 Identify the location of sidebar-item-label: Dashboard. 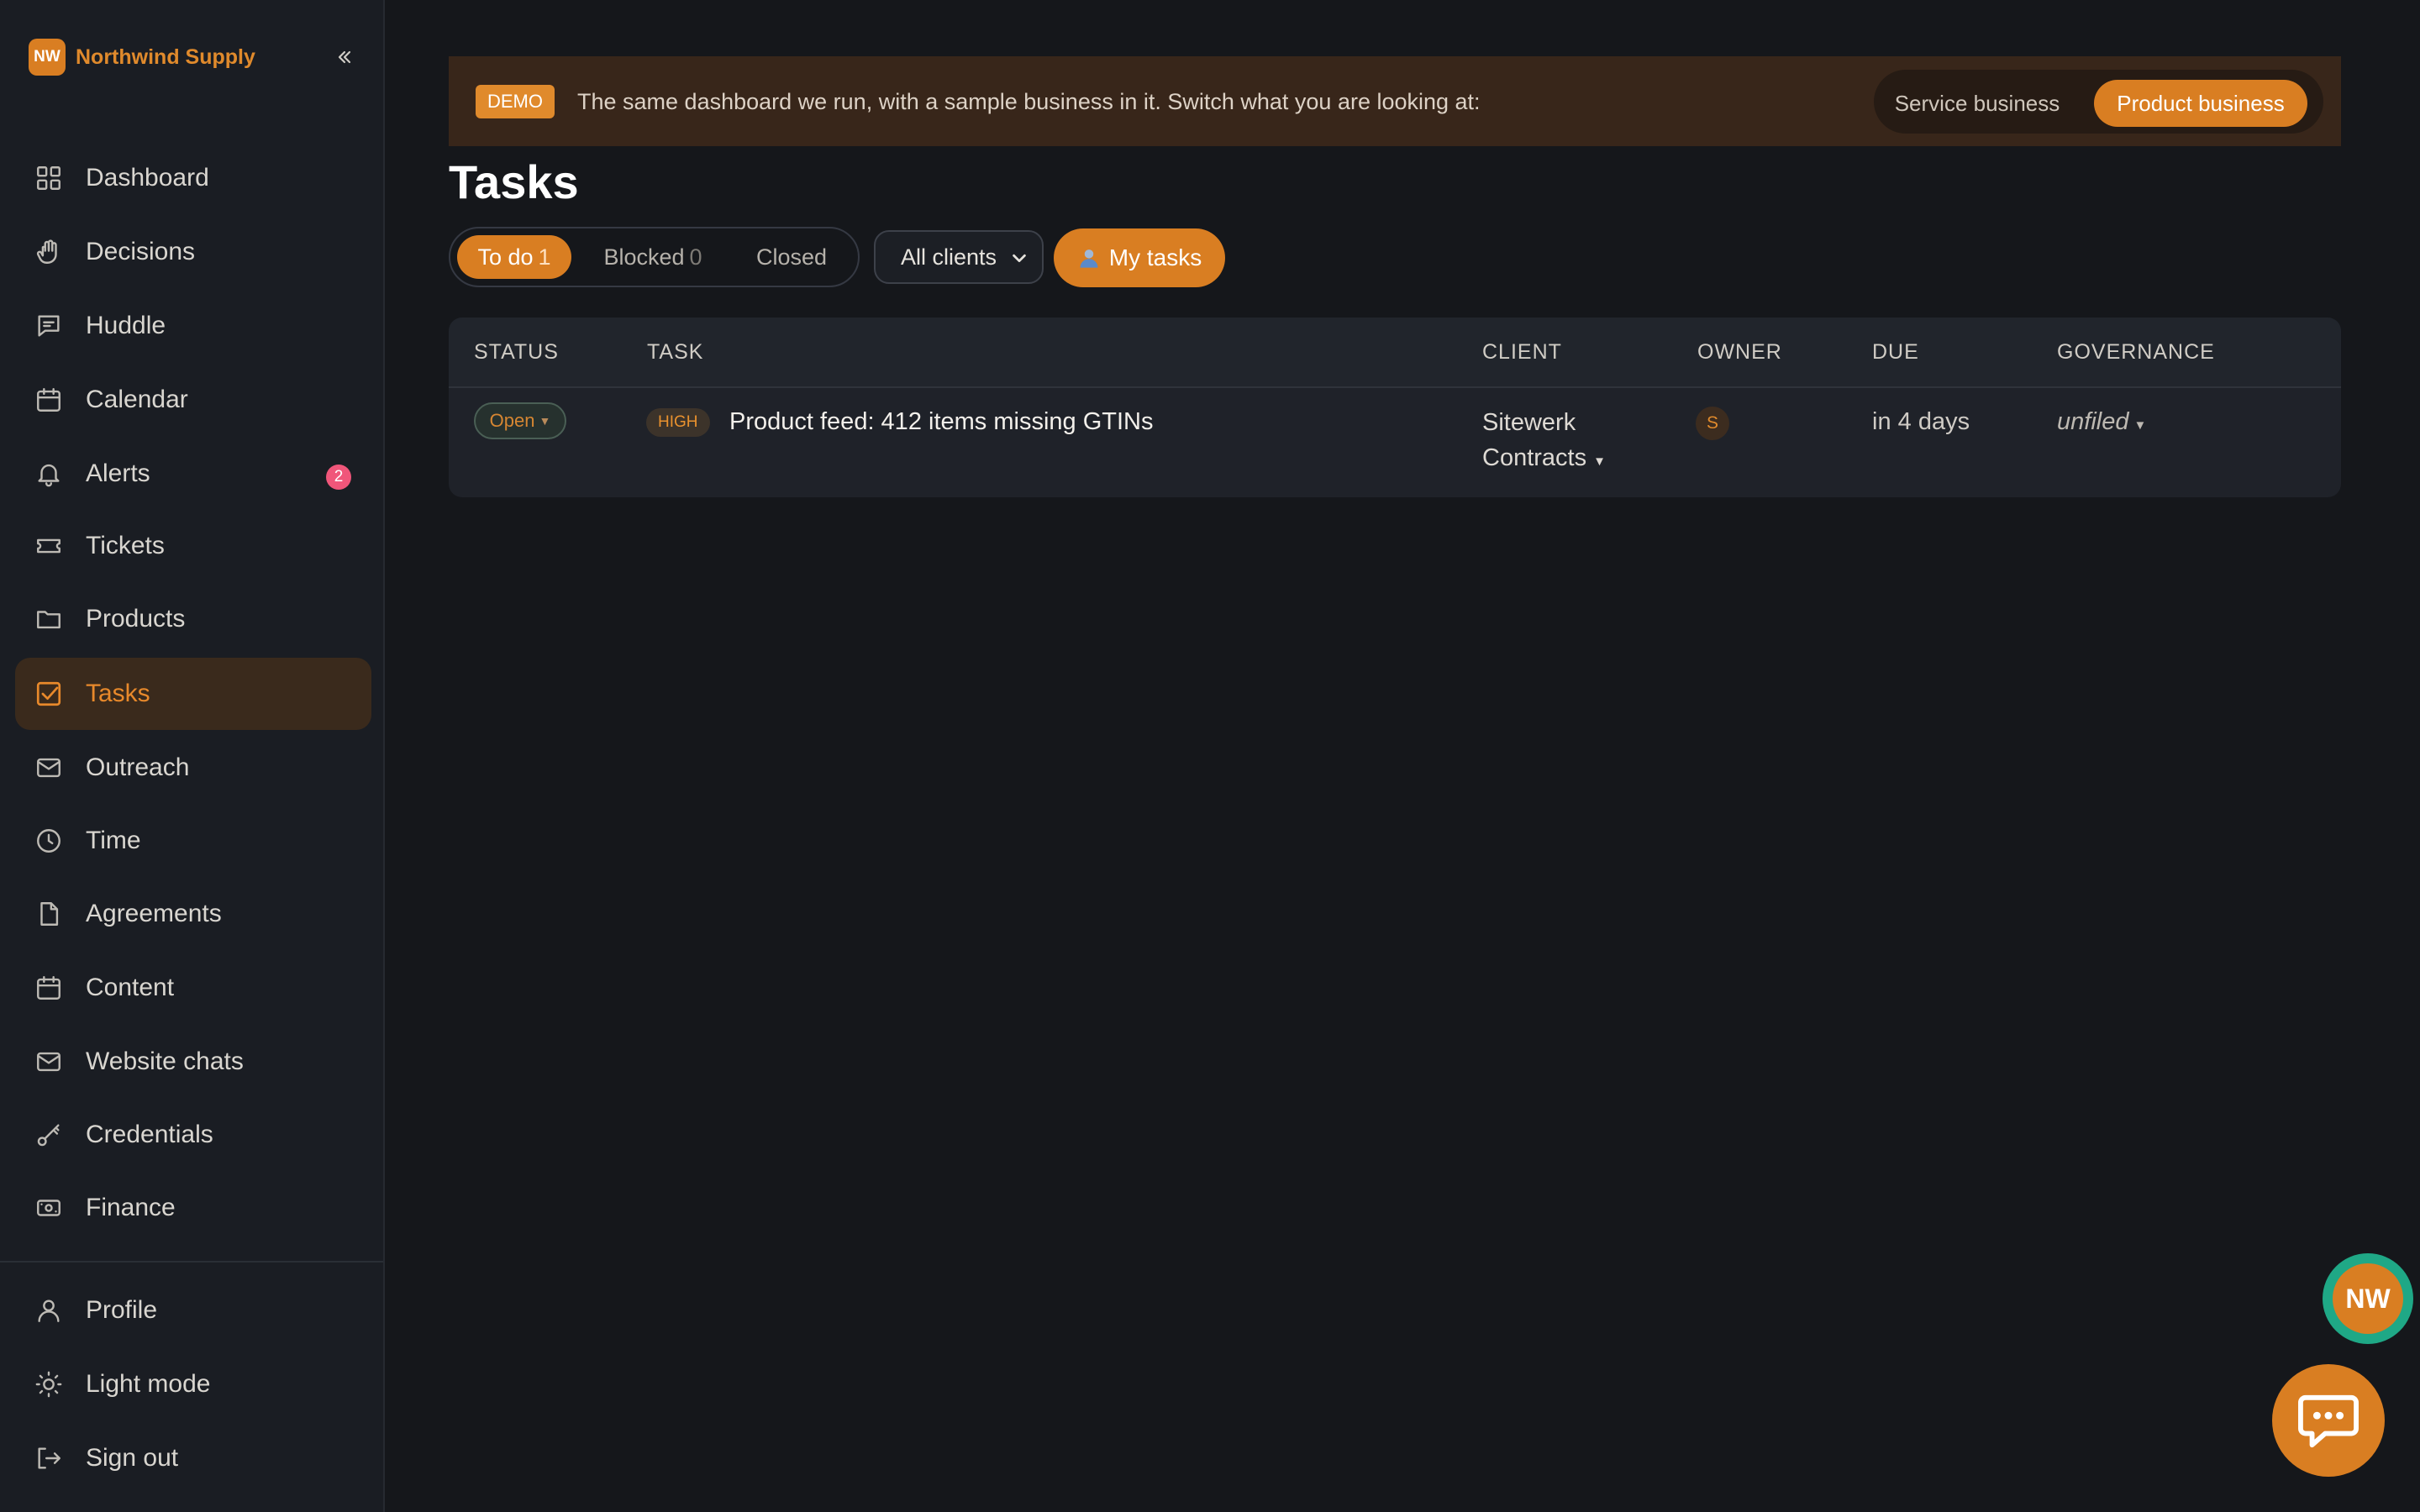
(147, 178).